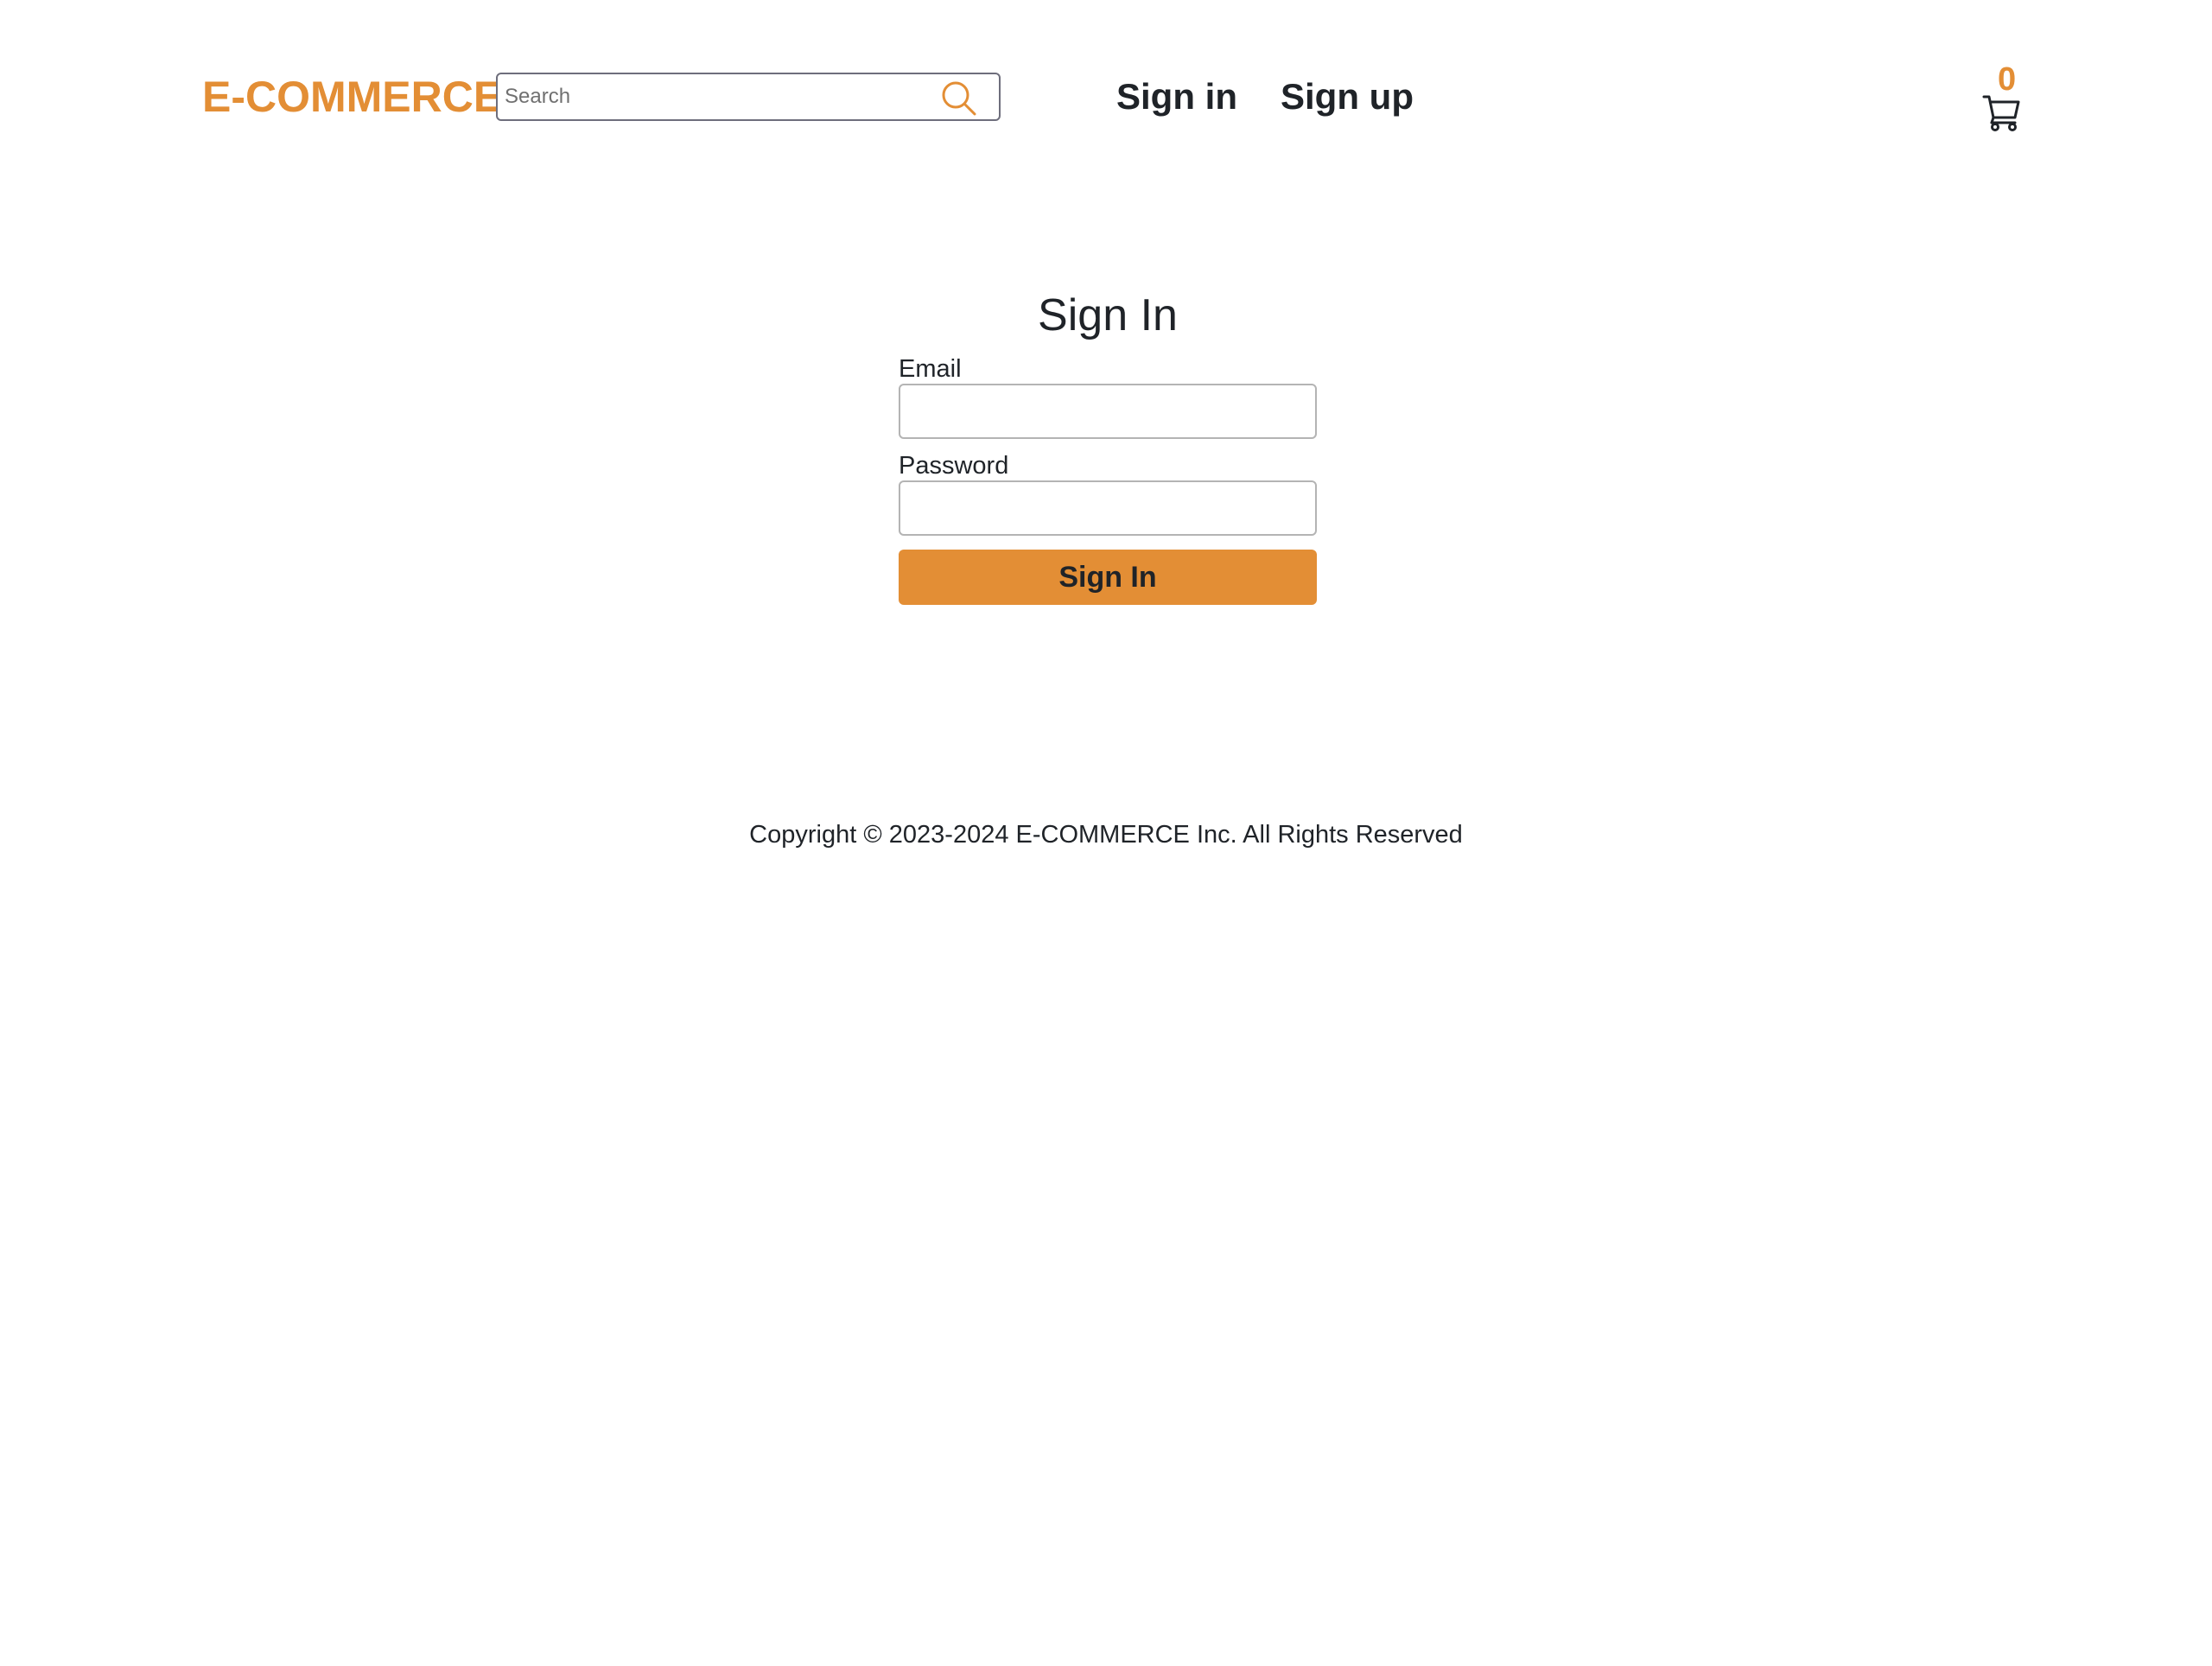  What do you see at coordinates (954, 466) in the screenshot?
I see `password-label: Password` at bounding box center [954, 466].